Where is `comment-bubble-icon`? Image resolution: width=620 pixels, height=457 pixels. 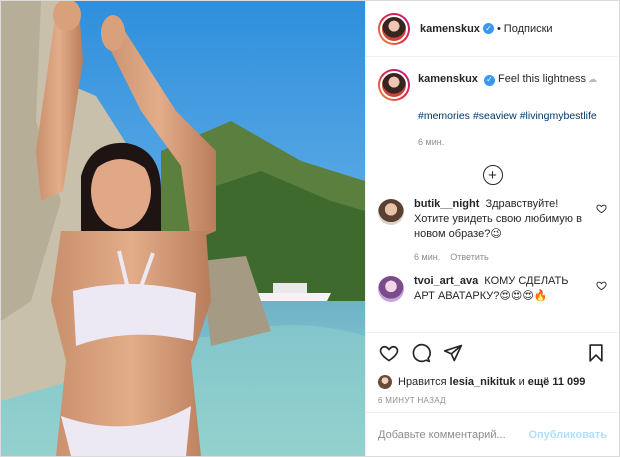 comment-bubble-icon is located at coordinates (421, 353).